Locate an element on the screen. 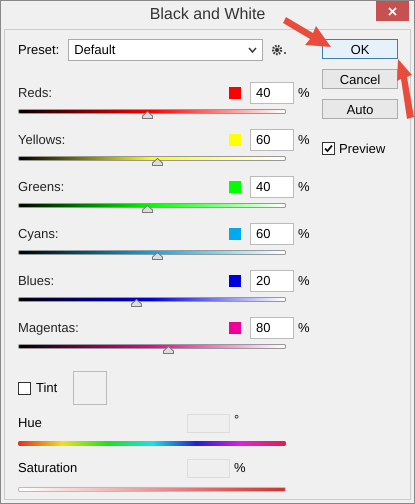  close-icon is located at coordinates (392, 11).